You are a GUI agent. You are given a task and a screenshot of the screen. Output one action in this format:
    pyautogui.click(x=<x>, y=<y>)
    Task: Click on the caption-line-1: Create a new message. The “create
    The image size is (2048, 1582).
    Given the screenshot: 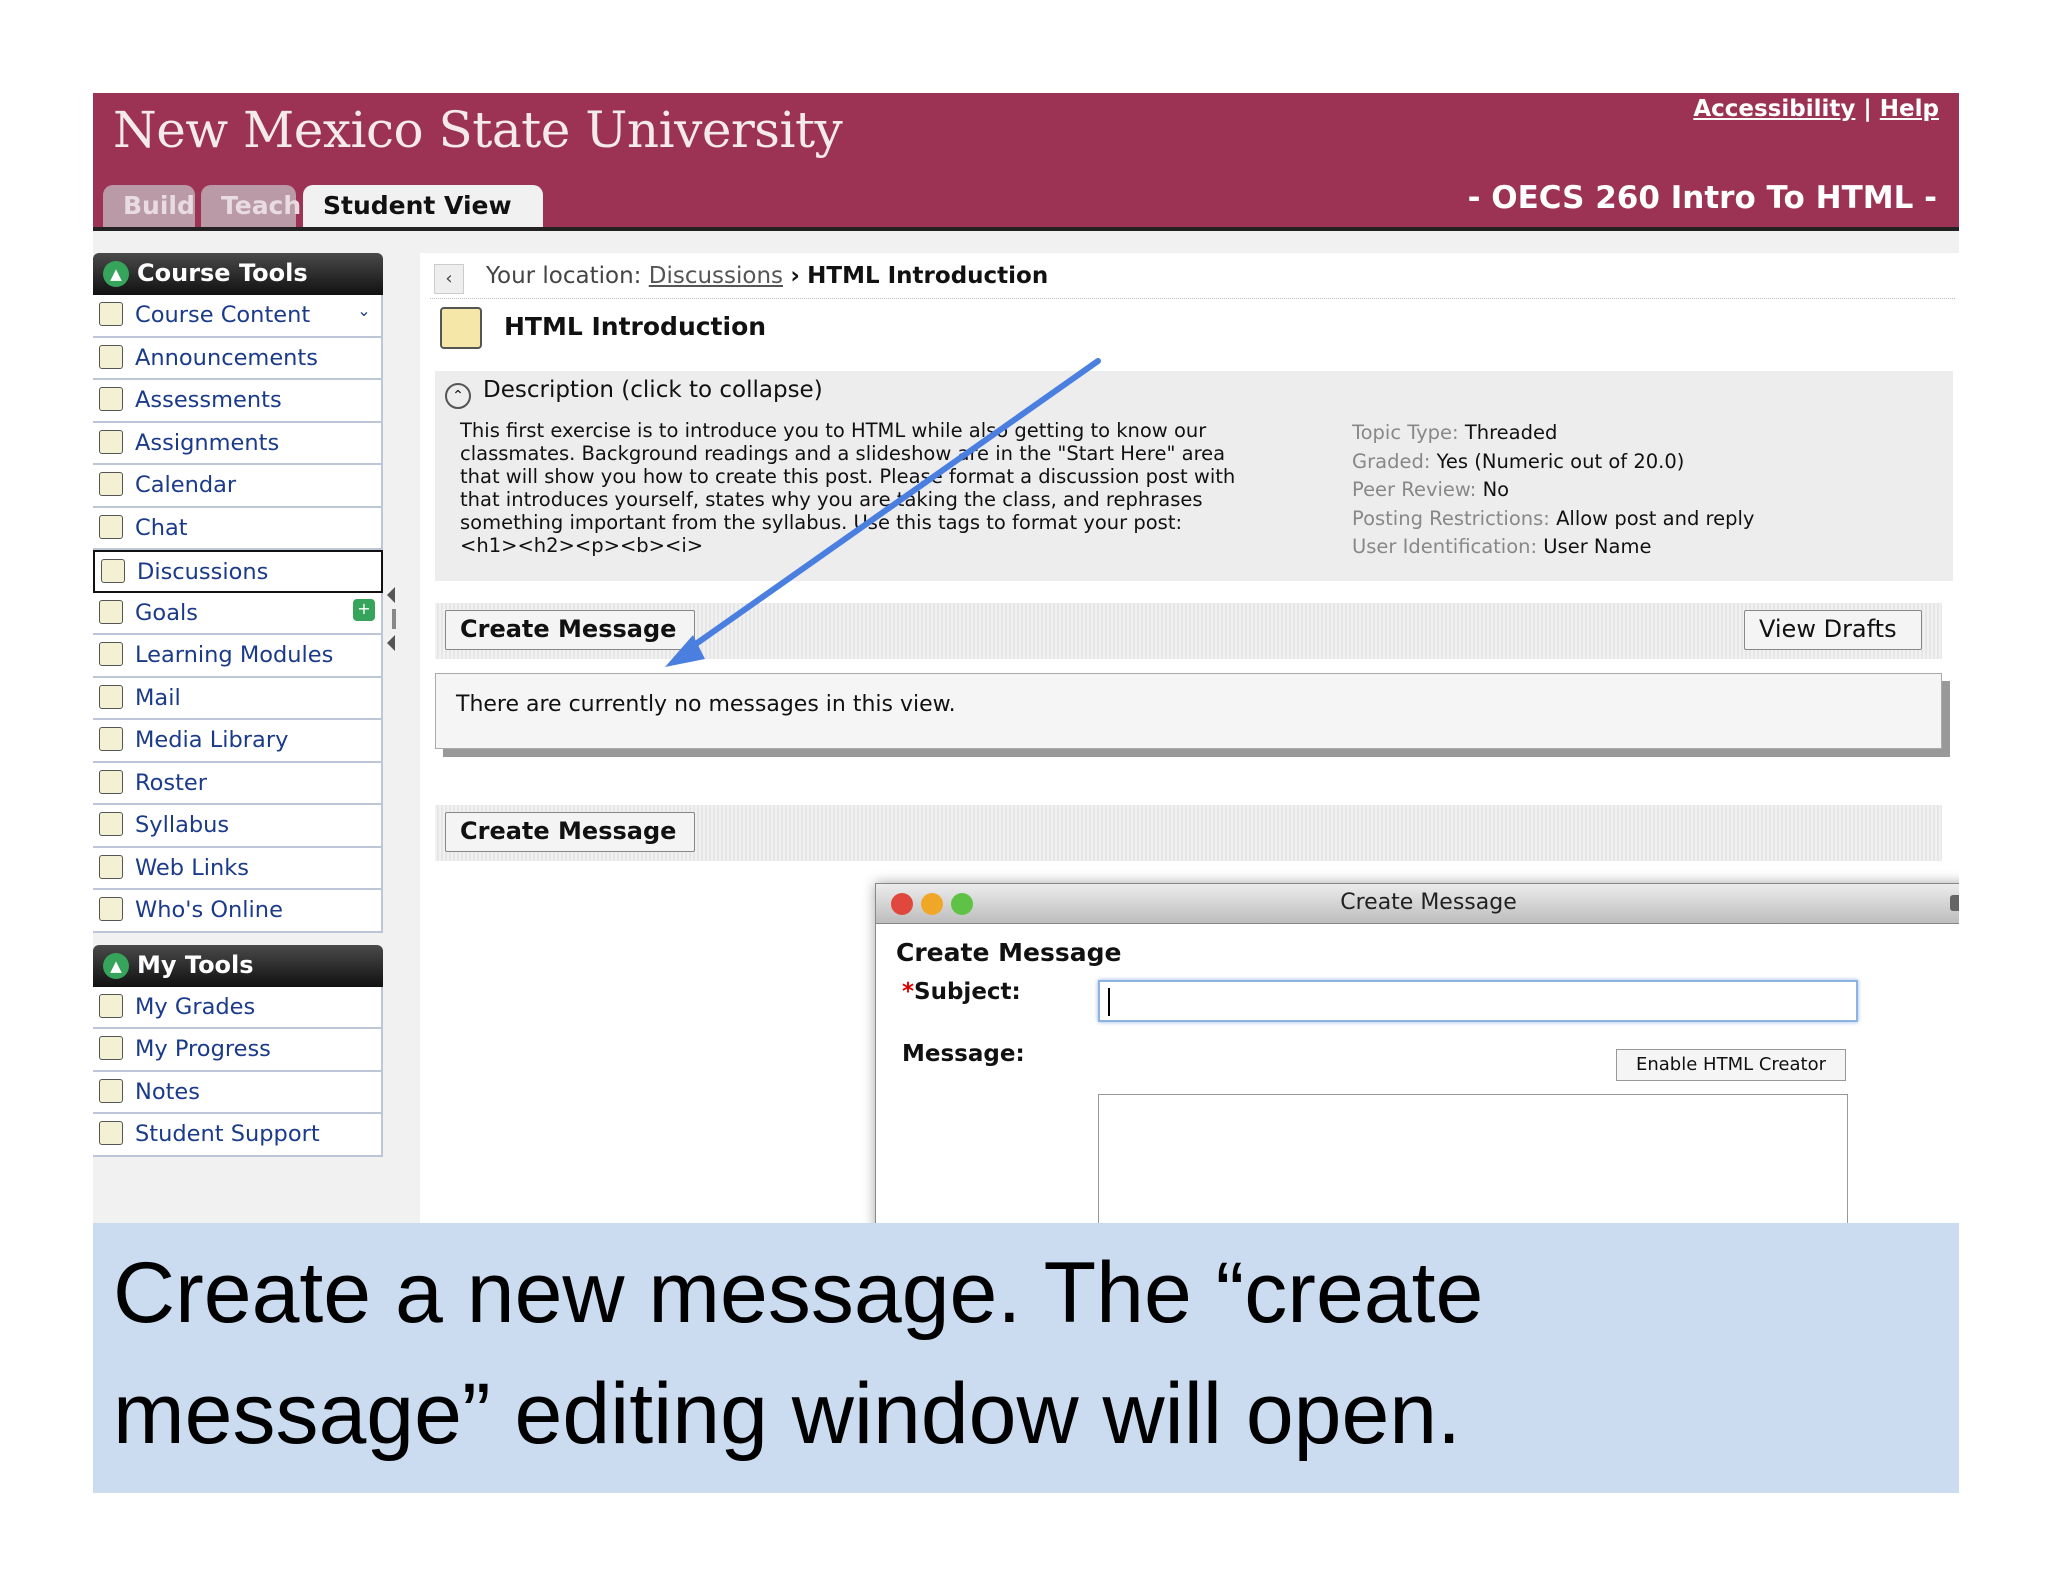 What is the action you would take?
    pyautogui.click(x=798, y=1293)
    